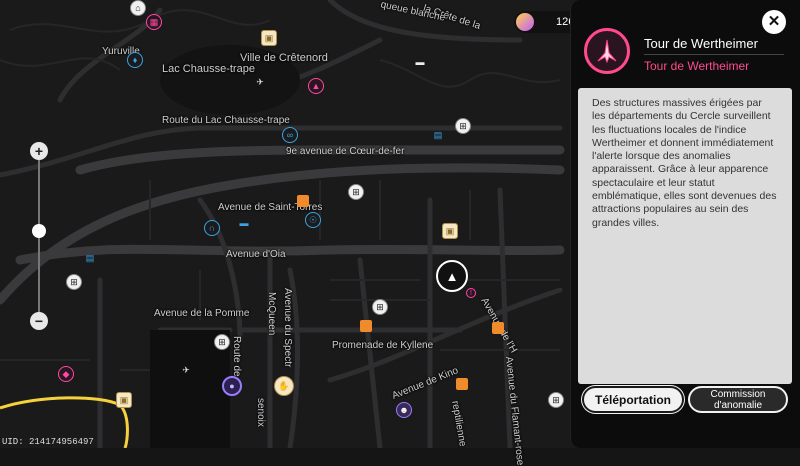 The width and height of the screenshot is (800, 466). What do you see at coordinates (404, 410) in the screenshot?
I see `character-icon: ☻` at bounding box center [404, 410].